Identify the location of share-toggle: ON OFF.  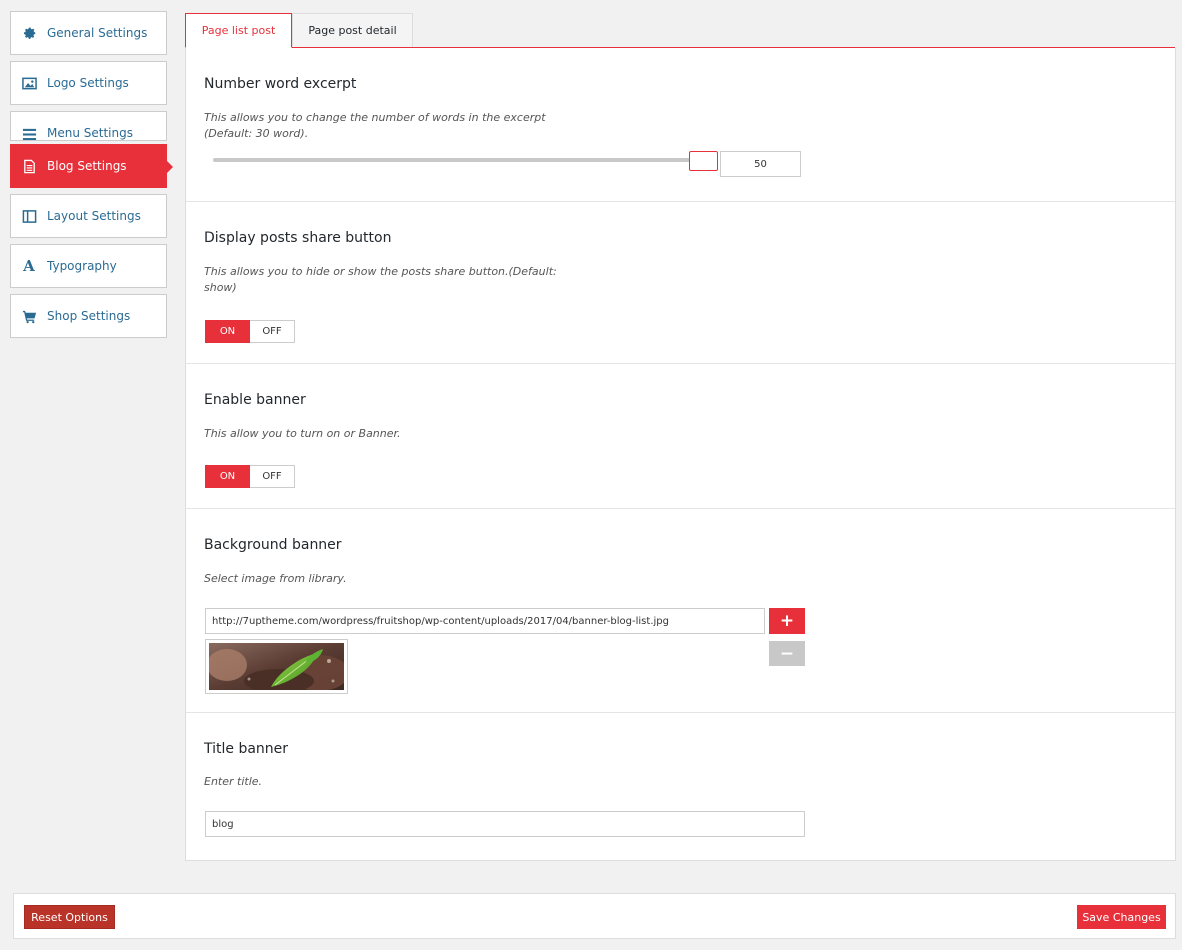
(250, 331).